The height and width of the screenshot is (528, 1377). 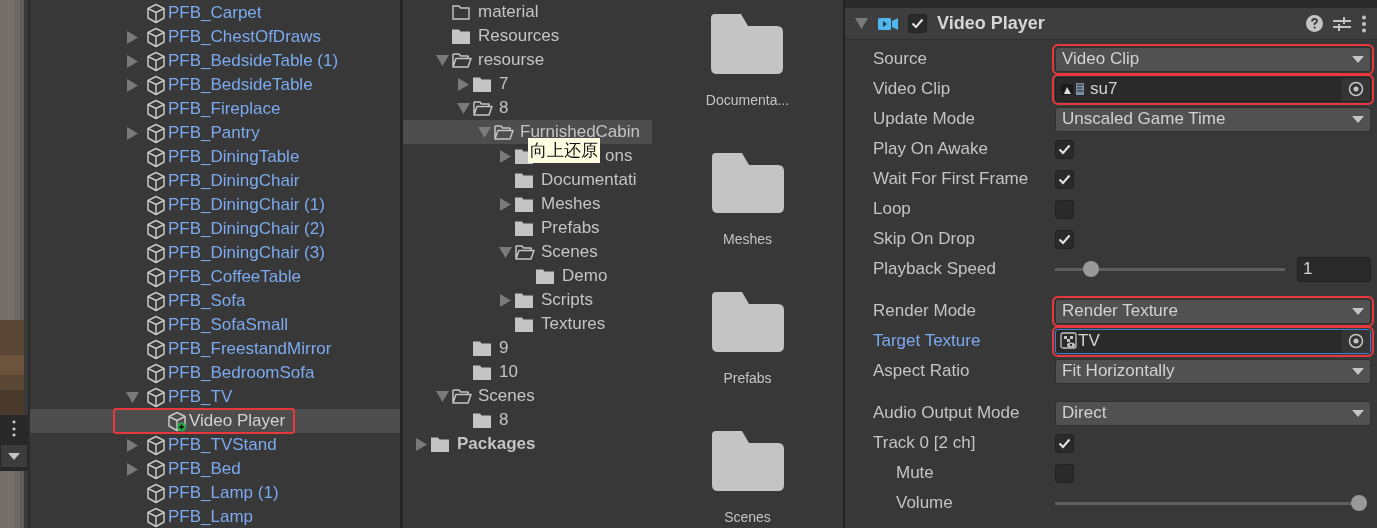 What do you see at coordinates (1213, 59) in the screenshot?
I see `dropdown: Video Clip` at bounding box center [1213, 59].